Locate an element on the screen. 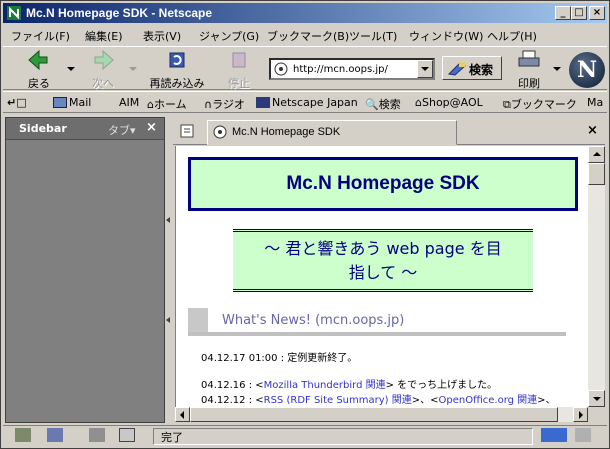 The image size is (610, 449). forward-arrow-icon is located at coordinates (104, 60).